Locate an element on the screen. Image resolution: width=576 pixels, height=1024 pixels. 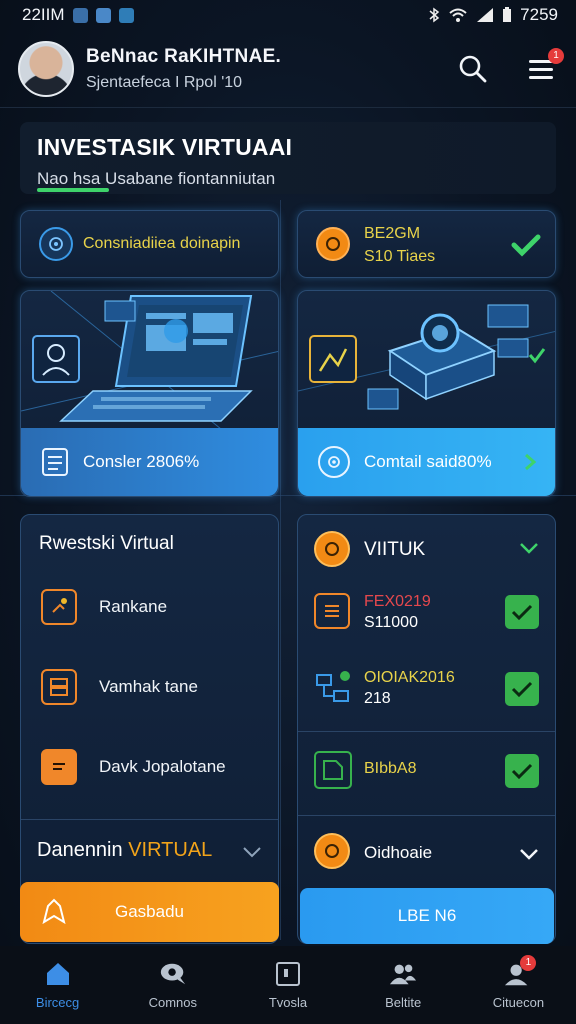
footer-dropdown: Danennin VIRTUAL is located at coordinates (124, 850).